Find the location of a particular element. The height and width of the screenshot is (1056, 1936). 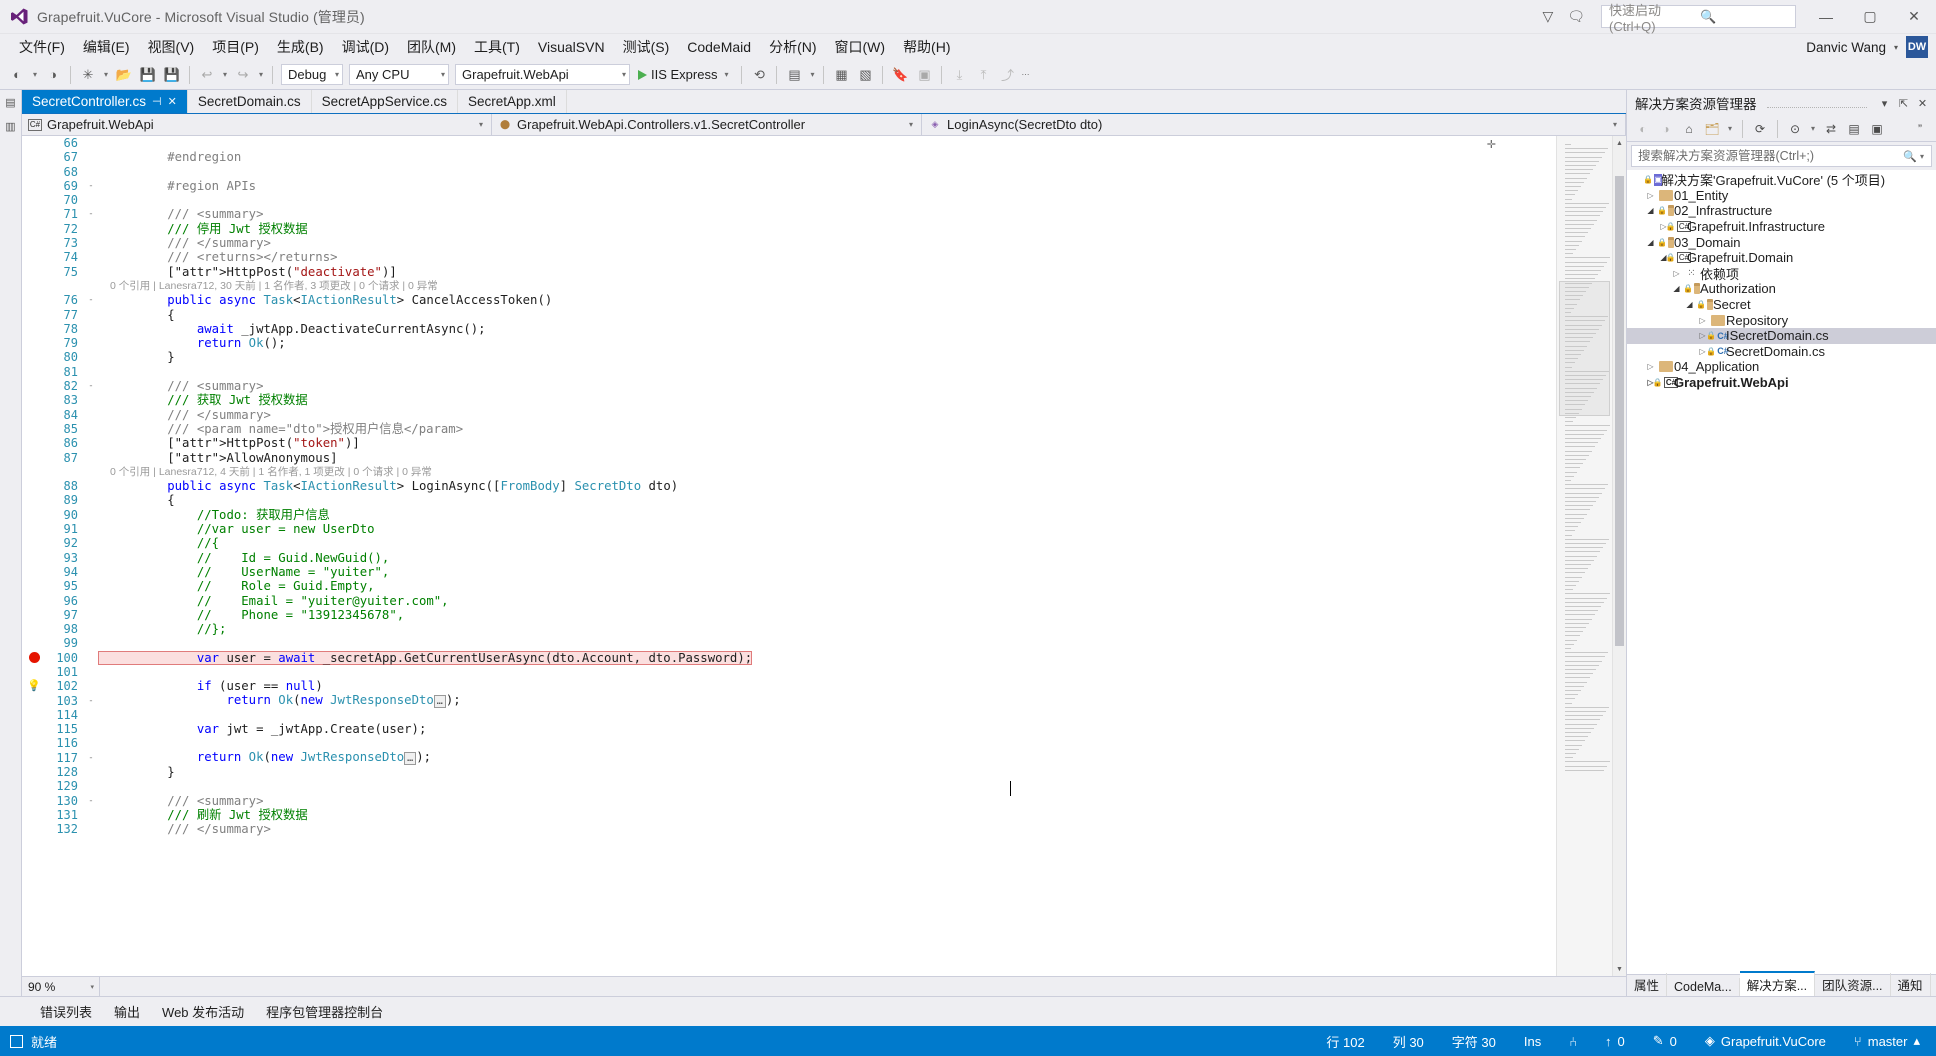

code-line: 77 { is located at coordinates (789, 315).